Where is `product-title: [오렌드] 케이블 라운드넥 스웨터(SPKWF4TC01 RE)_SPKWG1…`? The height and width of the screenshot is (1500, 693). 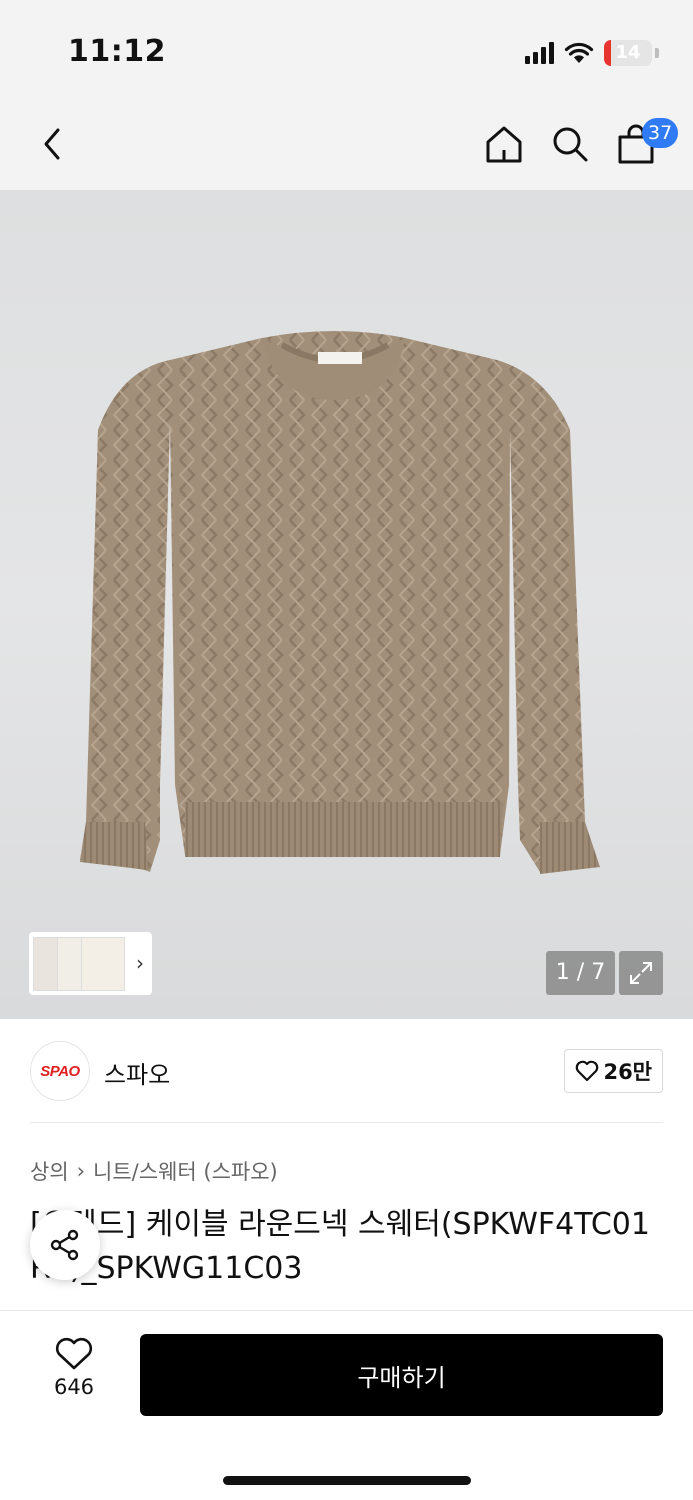 product-title: [오렌드] 케이블 라운드넥 스웨터(SPKWF4TC01 RE)_SPKWG1… is located at coordinates (340, 1246).